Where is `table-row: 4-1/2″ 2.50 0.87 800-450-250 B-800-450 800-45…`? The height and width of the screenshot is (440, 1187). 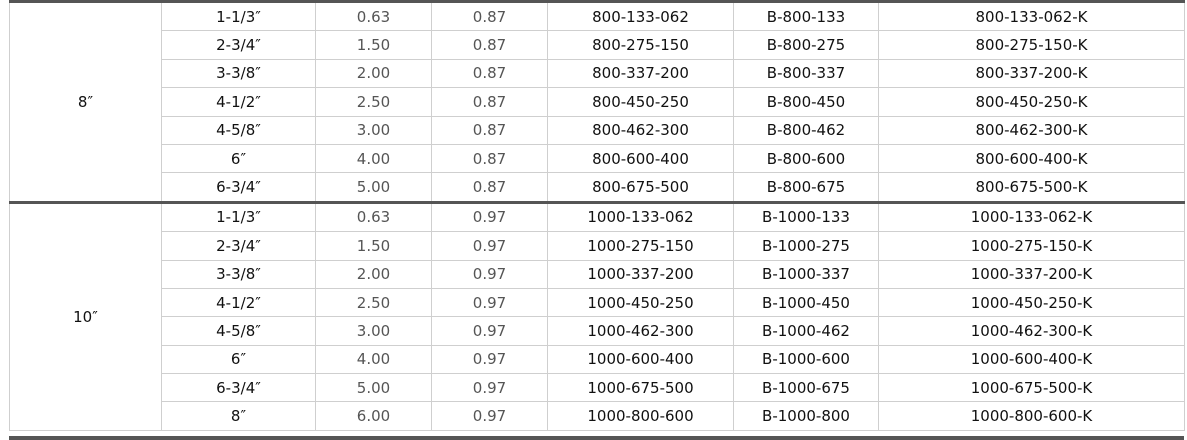
table-row: 4-1/2″ 2.50 0.87 800-450-250 B-800-450 800-45… is located at coordinates (597, 102).